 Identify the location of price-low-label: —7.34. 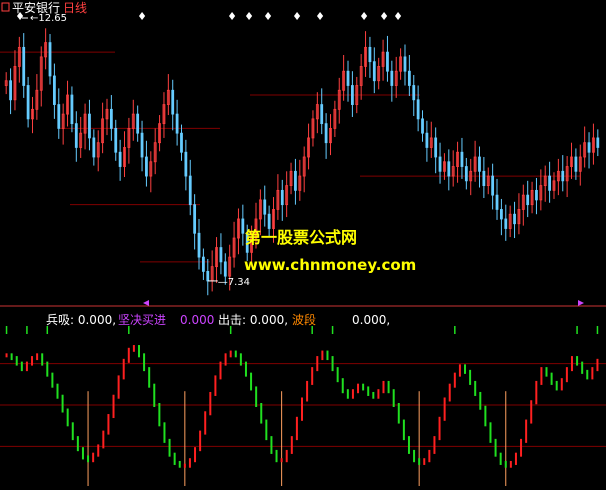
(234, 282).